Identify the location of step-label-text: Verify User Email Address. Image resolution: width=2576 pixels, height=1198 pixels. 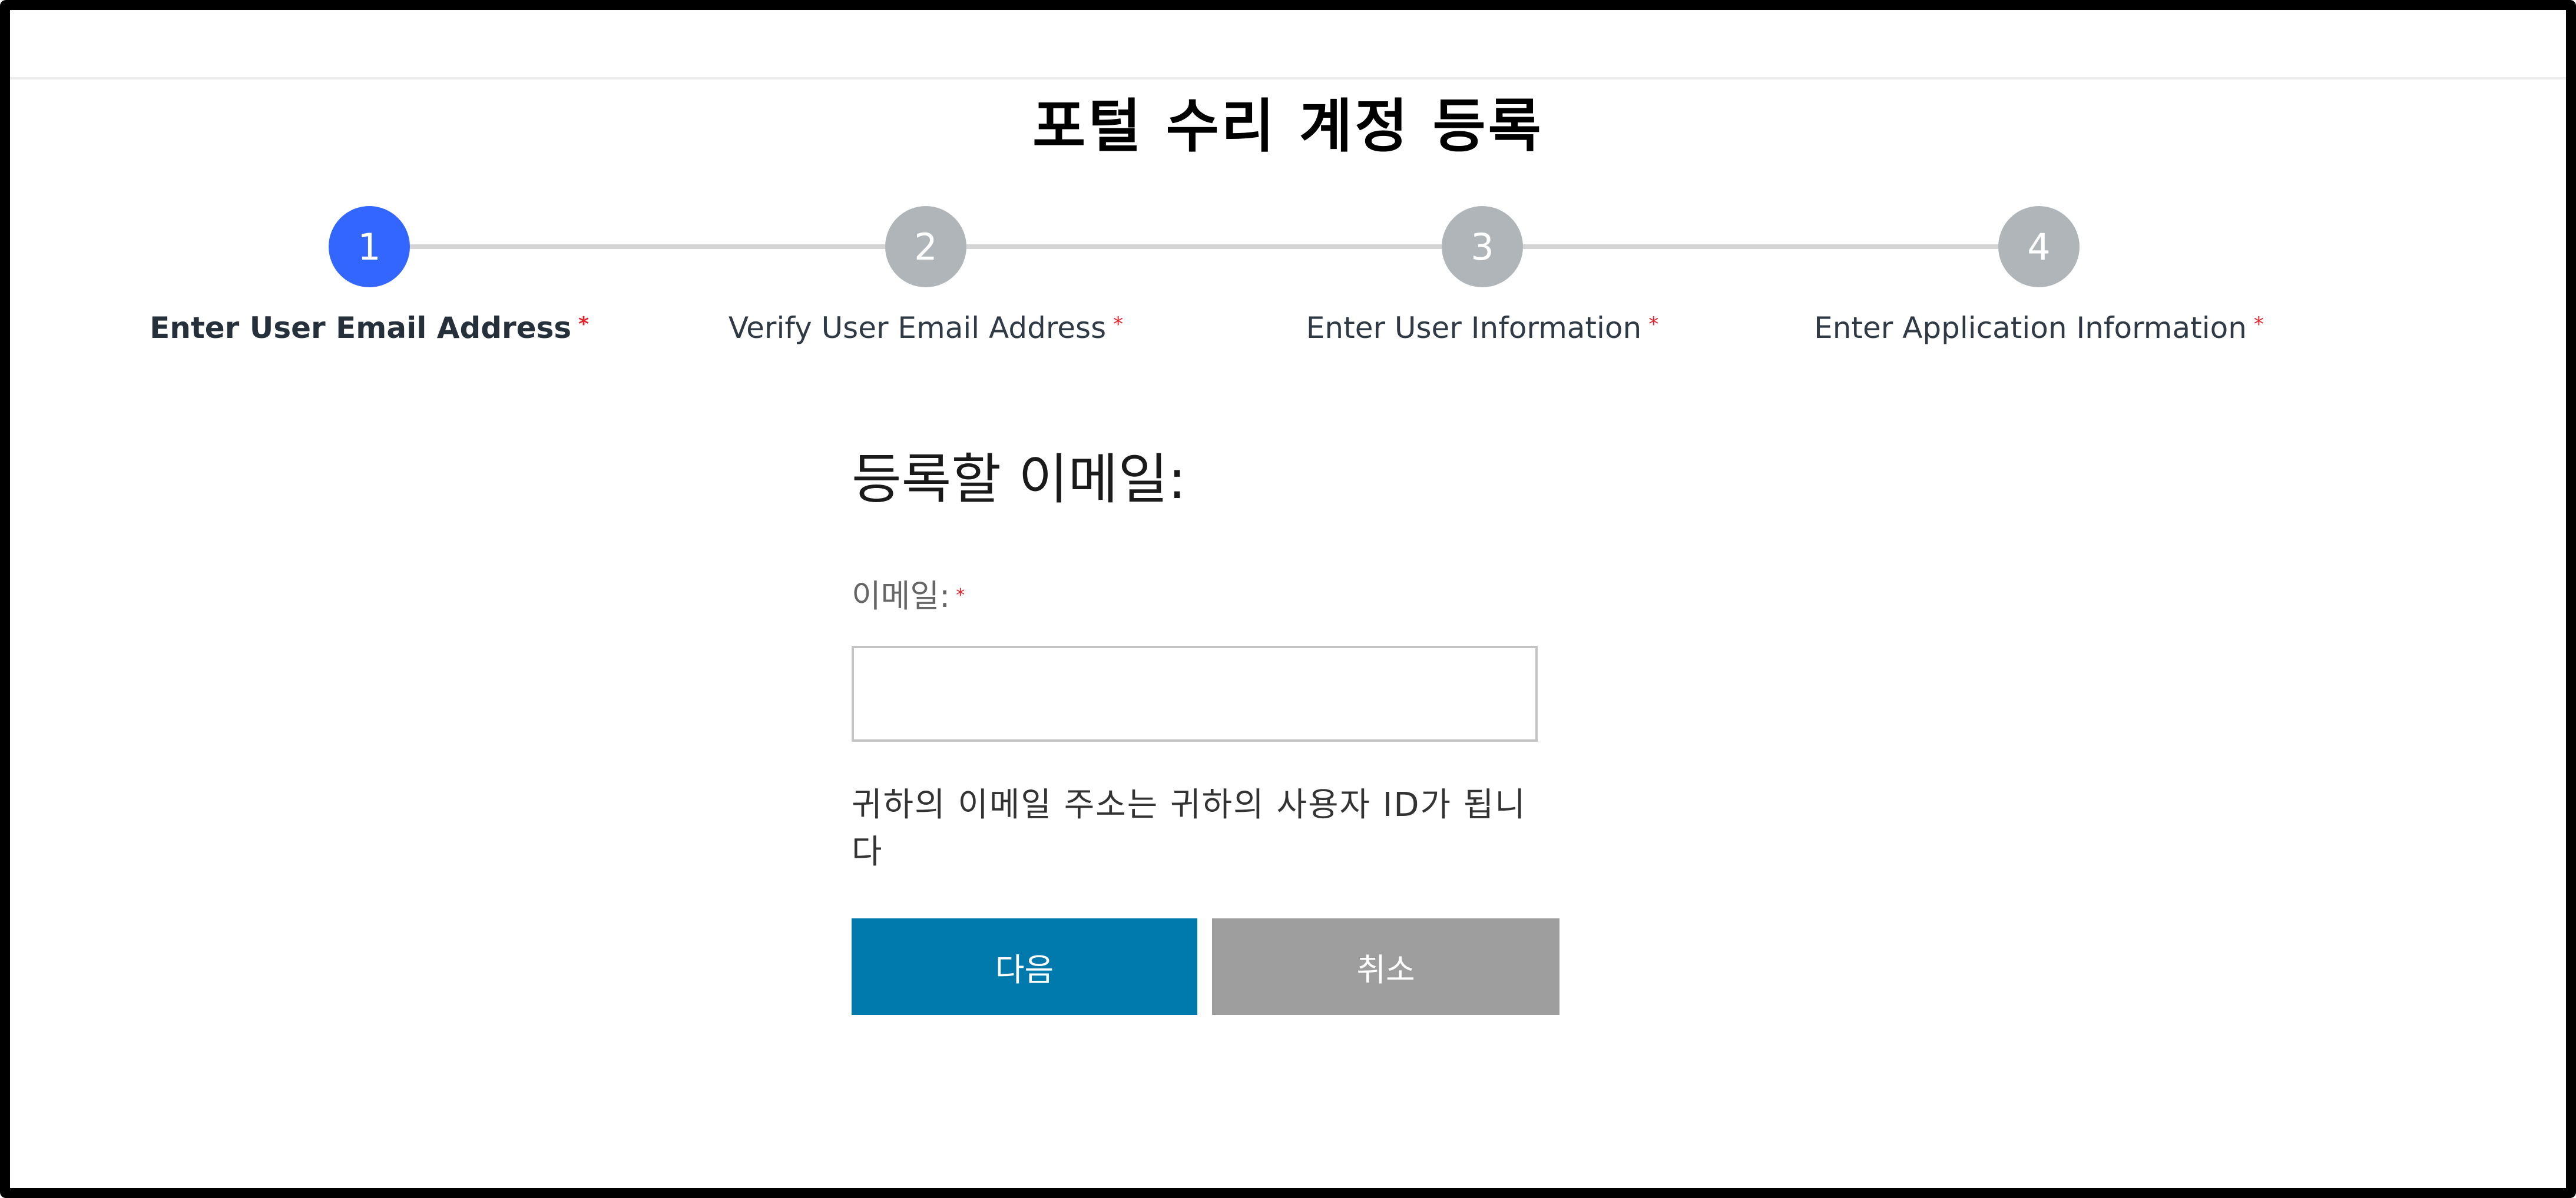
(917, 328).